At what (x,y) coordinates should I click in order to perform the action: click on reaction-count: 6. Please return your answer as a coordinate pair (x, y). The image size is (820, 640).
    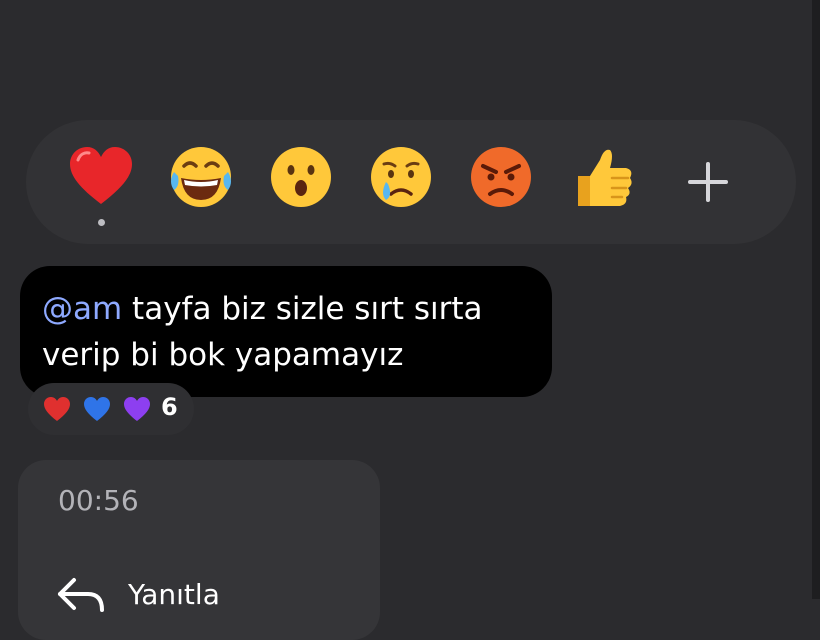
    Looking at the image, I should click on (169, 407).